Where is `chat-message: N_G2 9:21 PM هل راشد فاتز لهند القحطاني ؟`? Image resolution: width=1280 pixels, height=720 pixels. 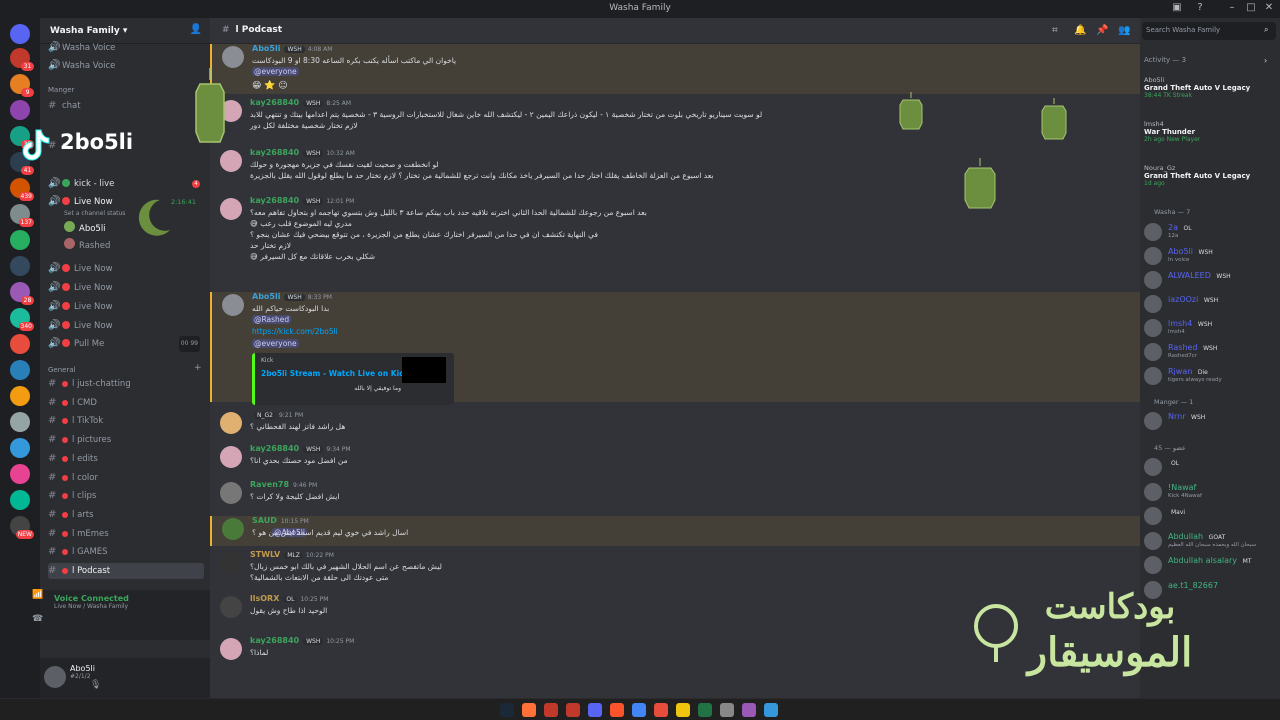
chat-message: N_G2 9:21 PM هل راشد فاتز لهند القحطاني ؟ is located at coordinates (675, 425).